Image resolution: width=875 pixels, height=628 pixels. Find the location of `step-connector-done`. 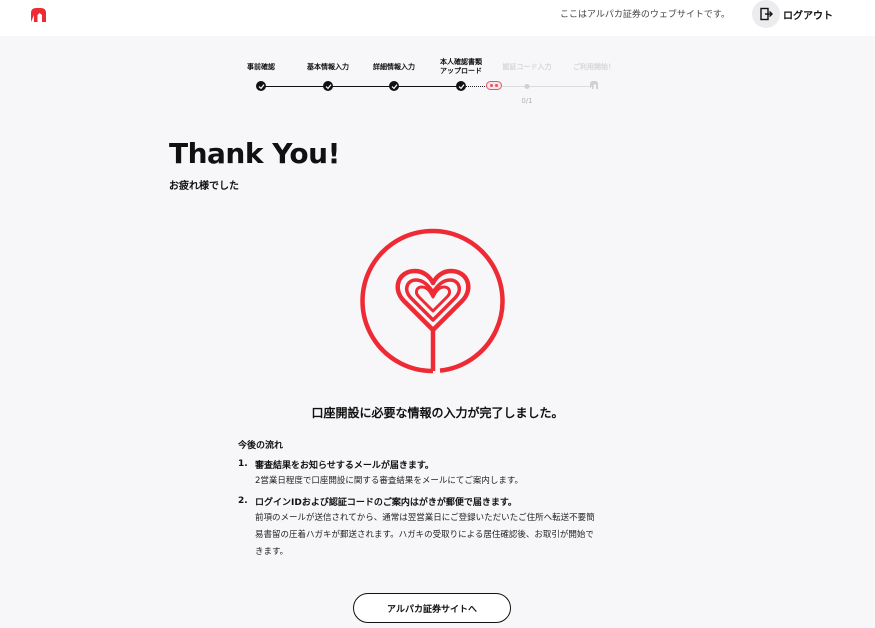

step-connector-done is located at coordinates (361, 86).